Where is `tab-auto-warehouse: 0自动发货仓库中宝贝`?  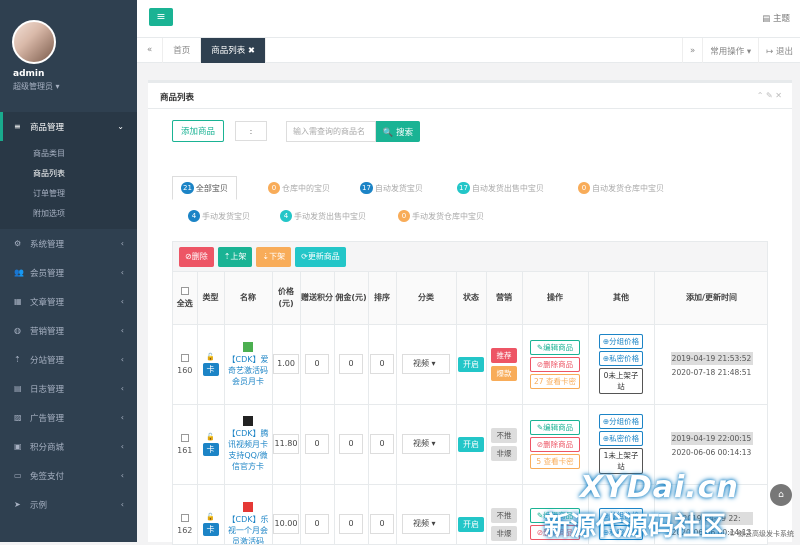 tab-auto-warehouse: 0自动发货仓库中宝贝 is located at coordinates (621, 188).